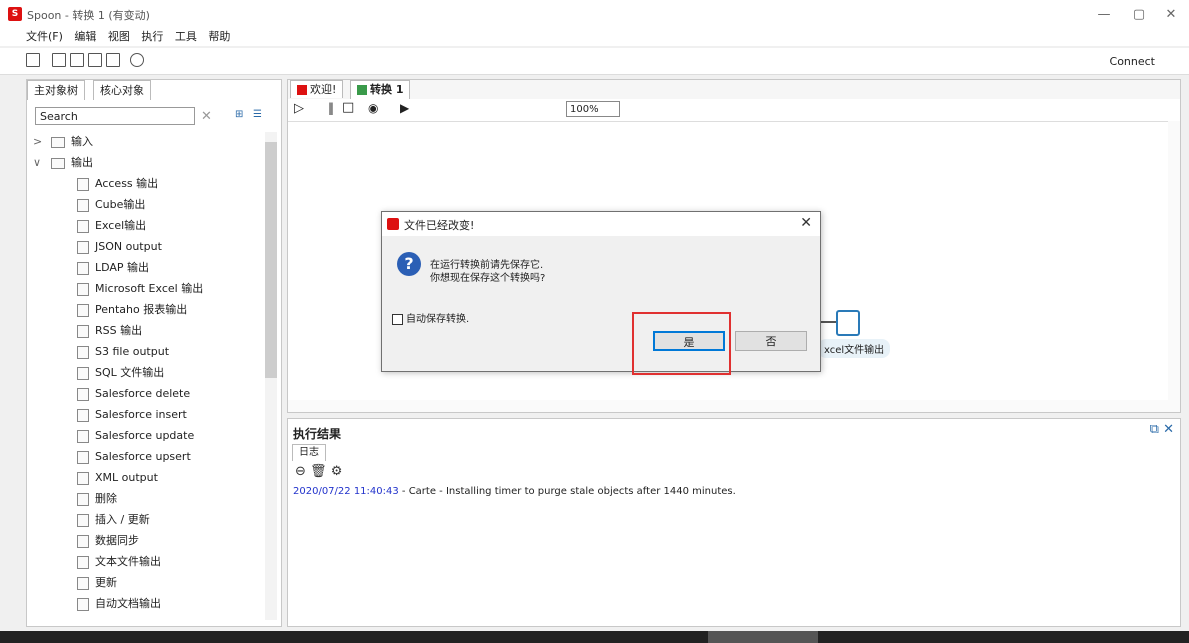 The width and height of the screenshot is (1189, 643). I want to click on close-results-icon: ✕, so click(1168, 429).